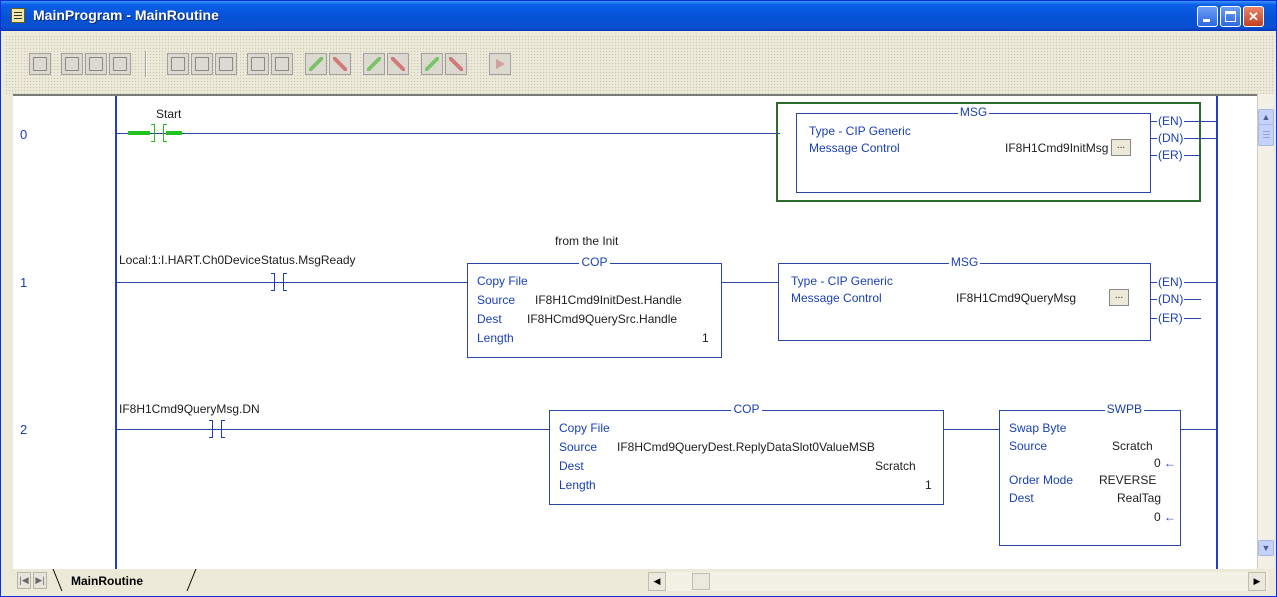 Image resolution: width=1277 pixels, height=597 pixels. I want to click on otu-icon, so click(282, 64).